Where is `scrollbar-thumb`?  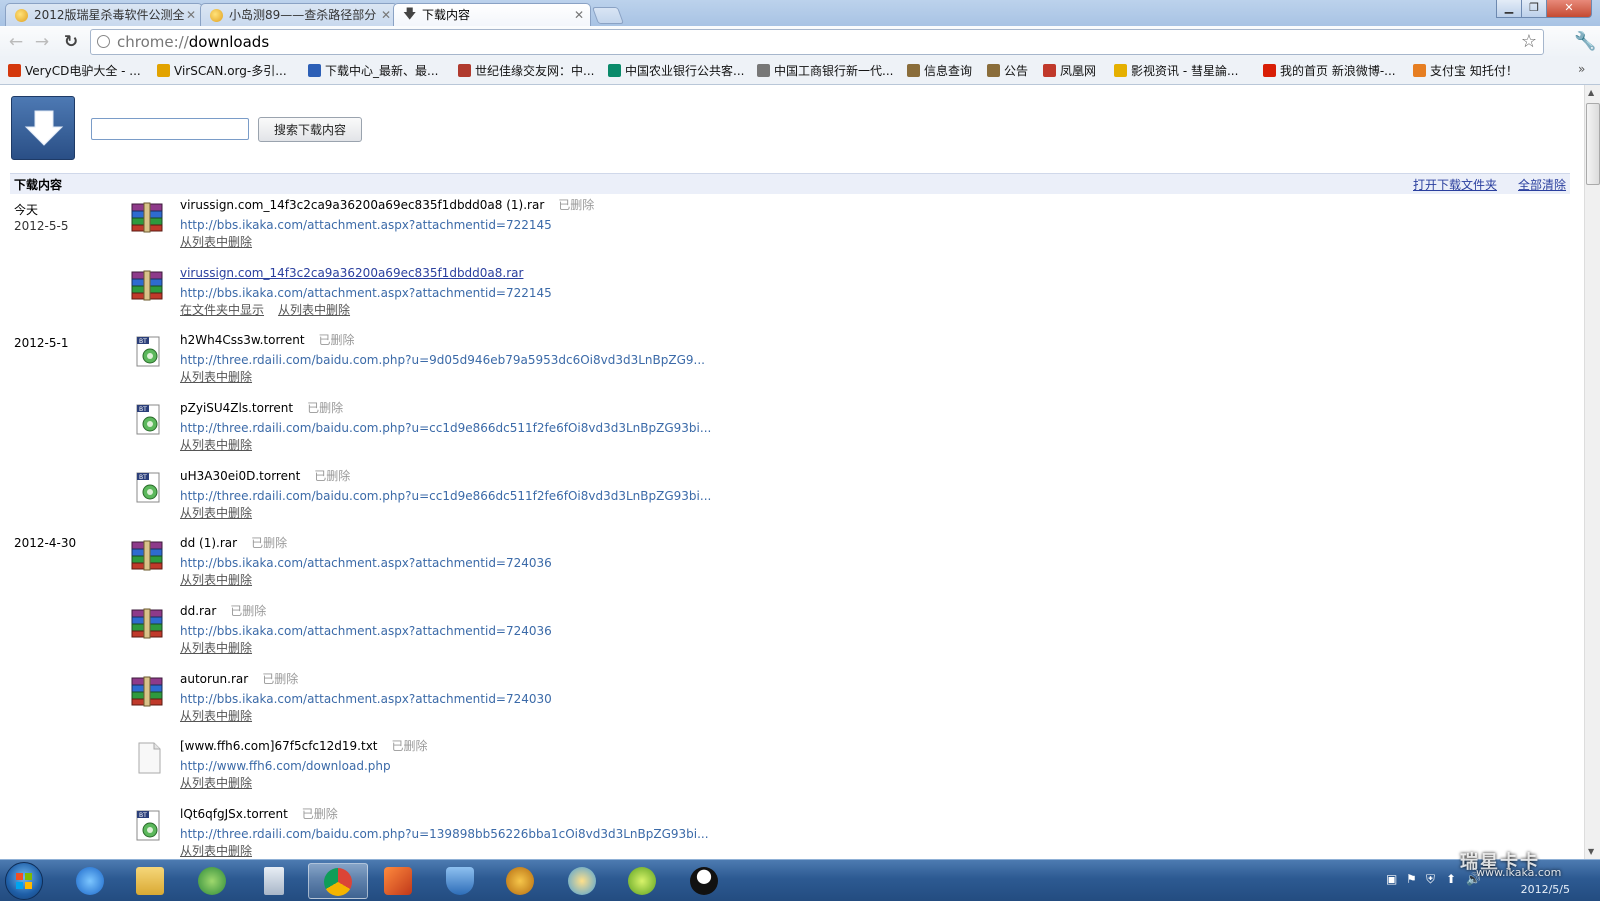 scrollbar-thumb is located at coordinates (1593, 144).